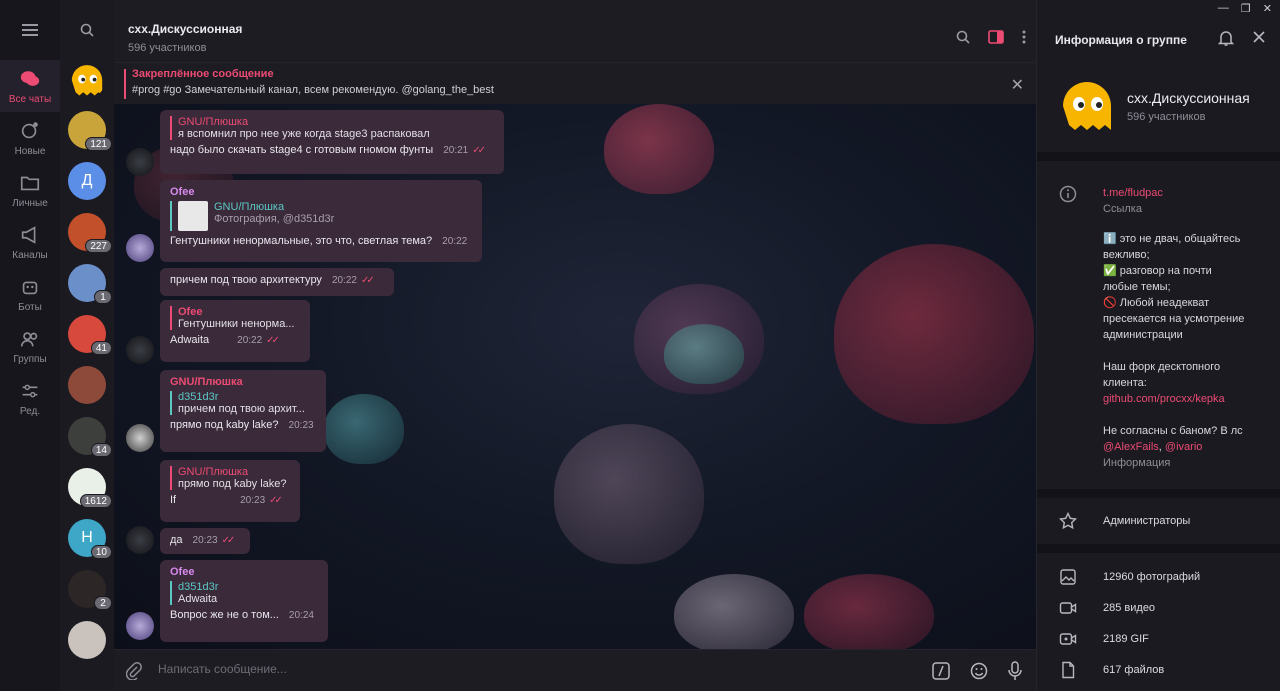  I want to click on divider, so click(1158, 548).